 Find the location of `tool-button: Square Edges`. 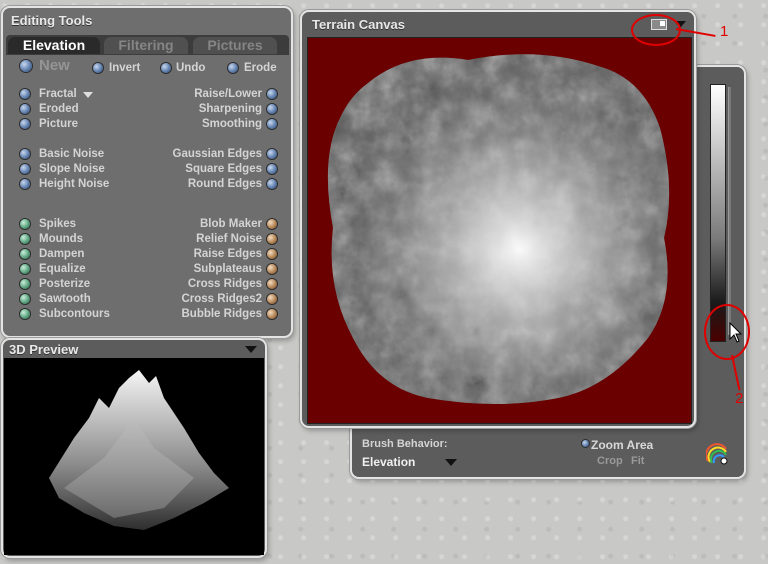

tool-button: Square Edges is located at coordinates (223, 169).